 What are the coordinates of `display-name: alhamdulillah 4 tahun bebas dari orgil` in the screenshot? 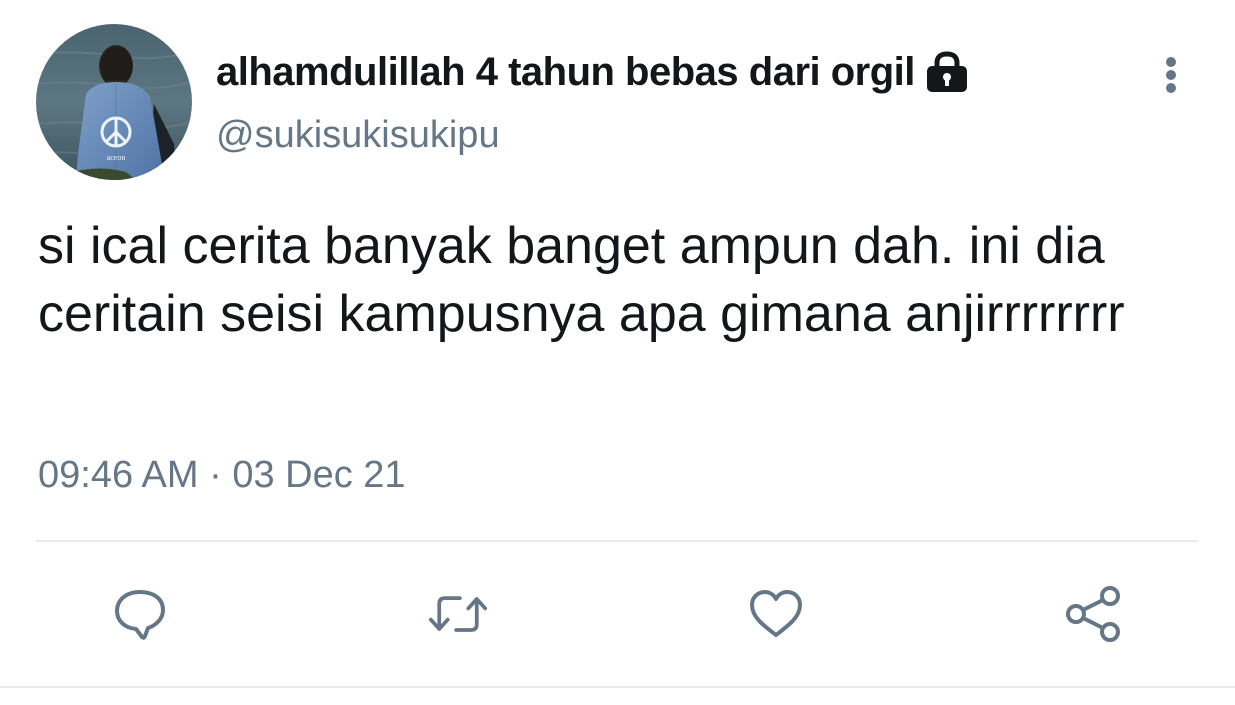 It's located at (565, 72).